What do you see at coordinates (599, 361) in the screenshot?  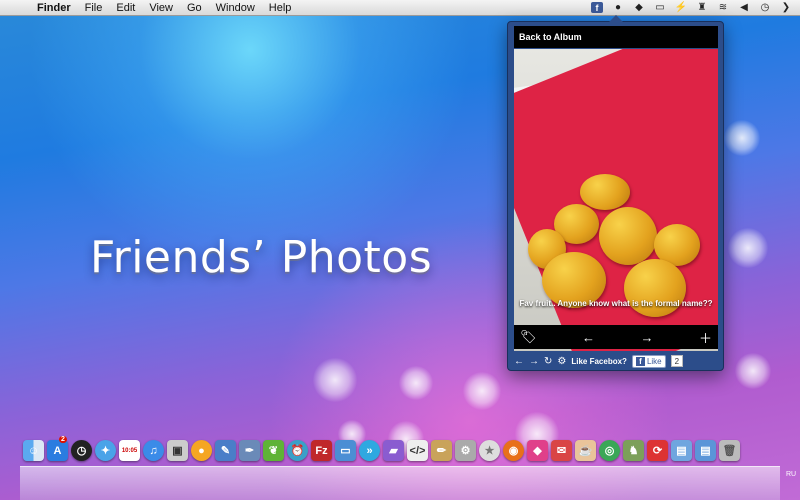 I see `like-facebox-label: Like Facebox?` at bounding box center [599, 361].